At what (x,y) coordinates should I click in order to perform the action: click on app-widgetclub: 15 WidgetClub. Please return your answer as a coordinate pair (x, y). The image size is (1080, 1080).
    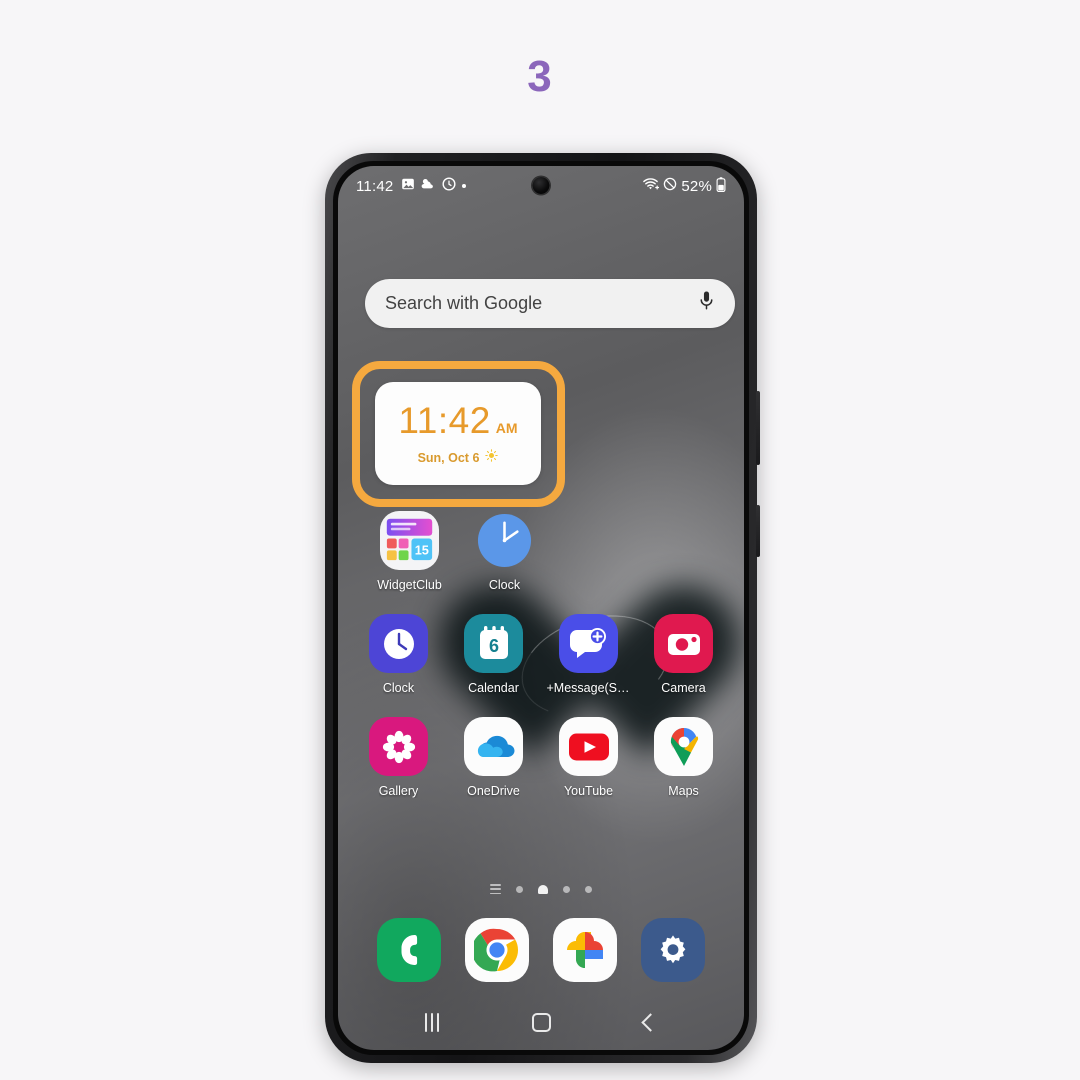
    Looking at the image, I should click on (409, 551).